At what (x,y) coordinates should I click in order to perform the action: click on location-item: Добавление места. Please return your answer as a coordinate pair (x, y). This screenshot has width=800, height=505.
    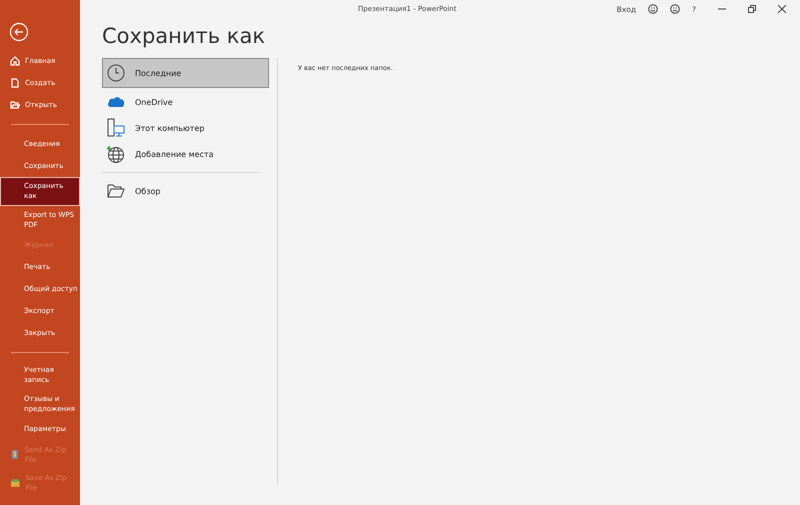
    Looking at the image, I should click on (185, 154).